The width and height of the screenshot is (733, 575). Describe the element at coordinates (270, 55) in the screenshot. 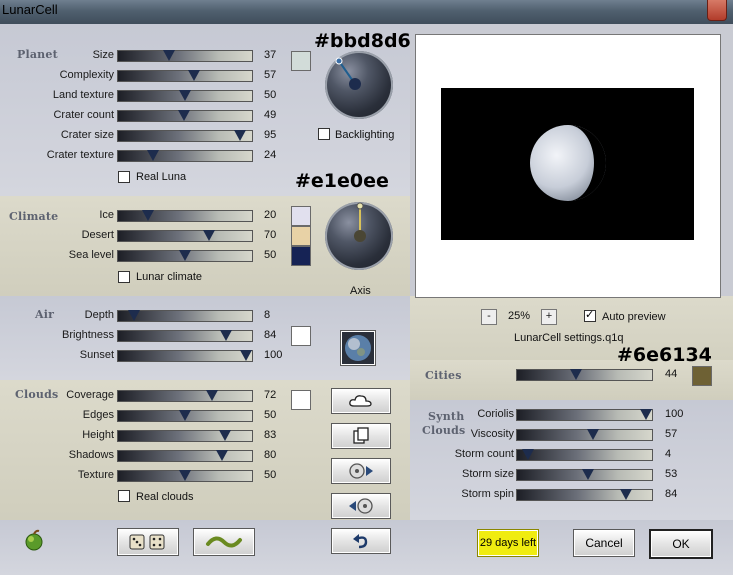

I see `slider-value: 37` at that location.